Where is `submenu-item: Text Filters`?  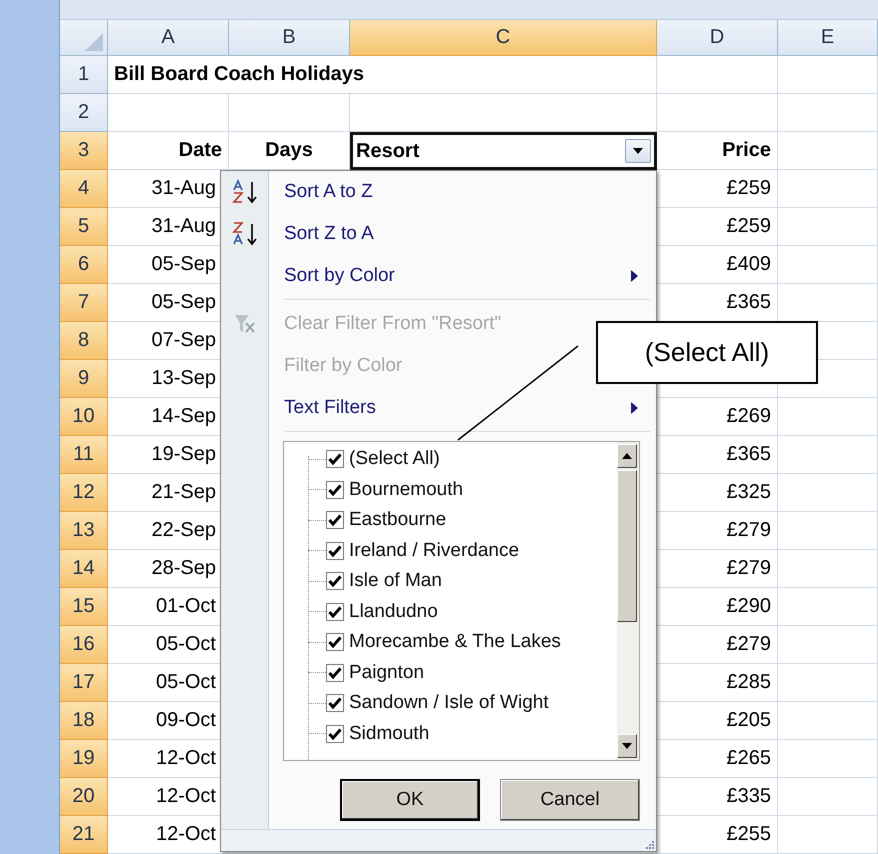 submenu-item: Text Filters is located at coordinates (330, 408).